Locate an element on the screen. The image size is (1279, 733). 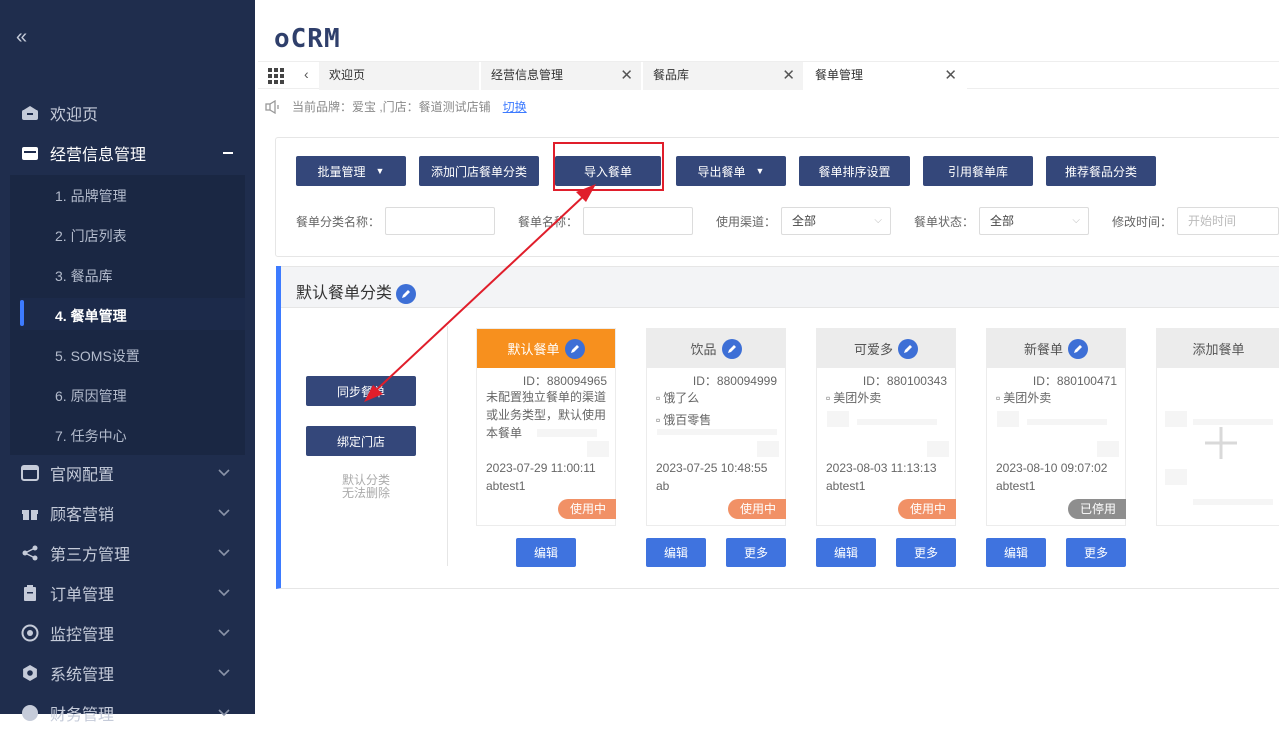
category-name-label: 餐单分类名称： is located at coordinates (338, 222).